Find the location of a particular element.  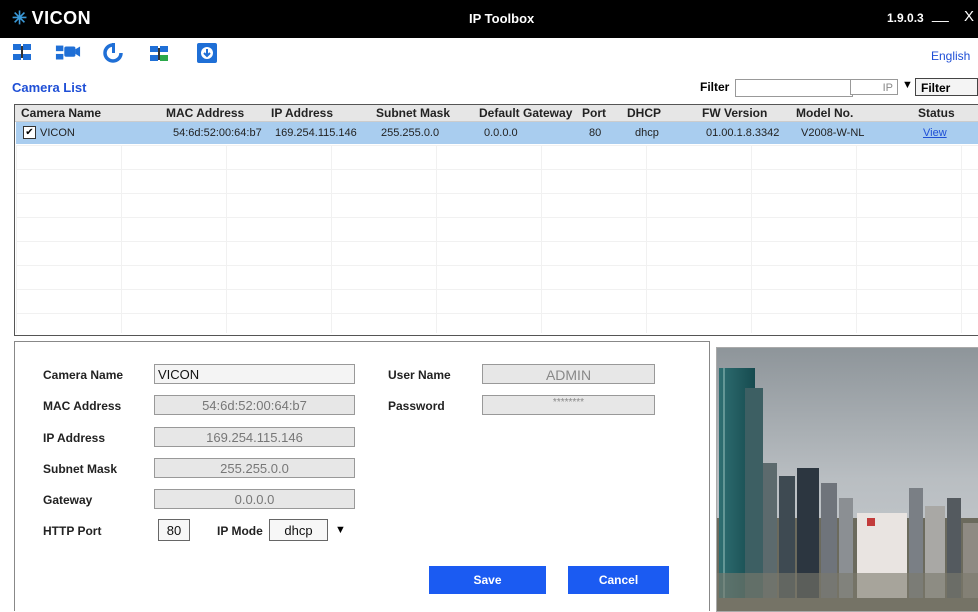

language-link: English is located at coordinates (950, 56).